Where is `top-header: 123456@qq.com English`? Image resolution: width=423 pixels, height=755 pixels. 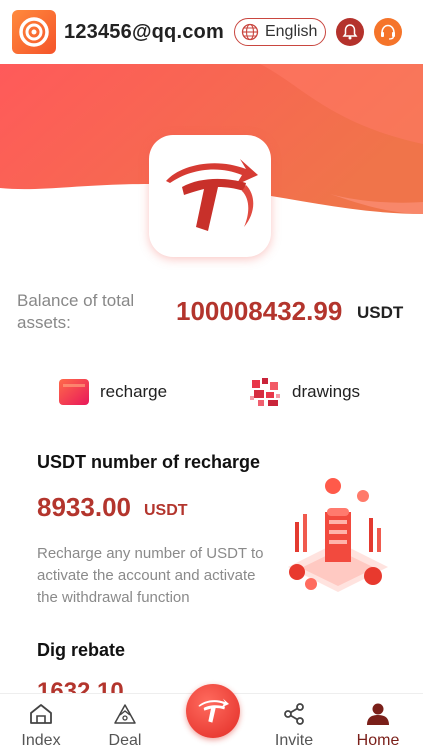 top-header: 123456@qq.com English is located at coordinates (211, 32).